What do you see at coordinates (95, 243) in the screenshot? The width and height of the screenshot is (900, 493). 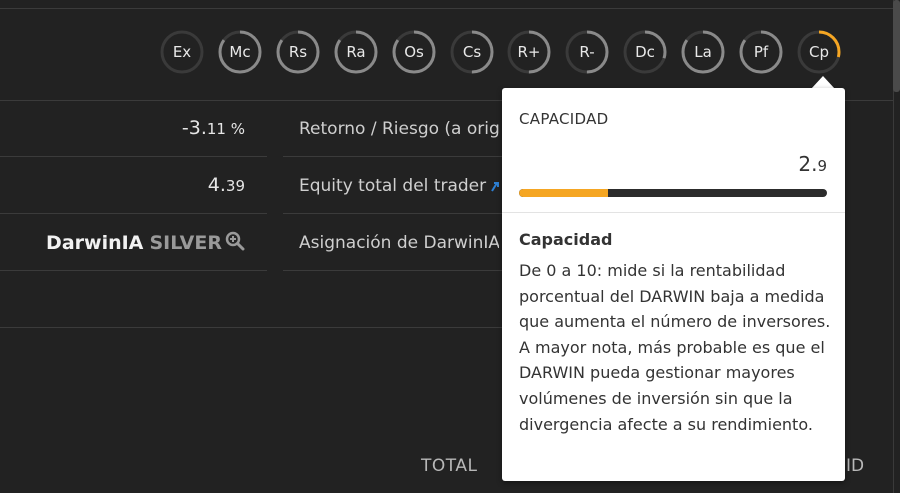 I see `darwinia-name: DarwinIA` at bounding box center [95, 243].